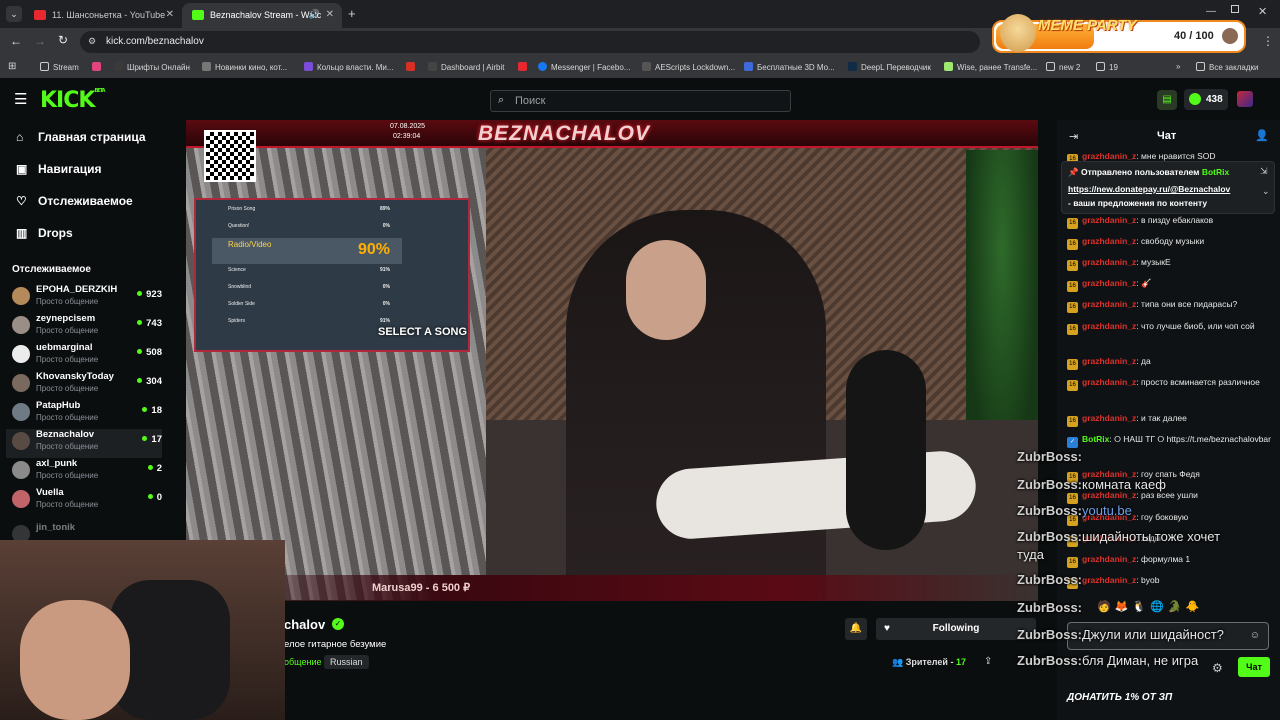  What do you see at coordinates (1095, 439) in the screenshot?
I see `chat-username: BotRix` at bounding box center [1095, 439].